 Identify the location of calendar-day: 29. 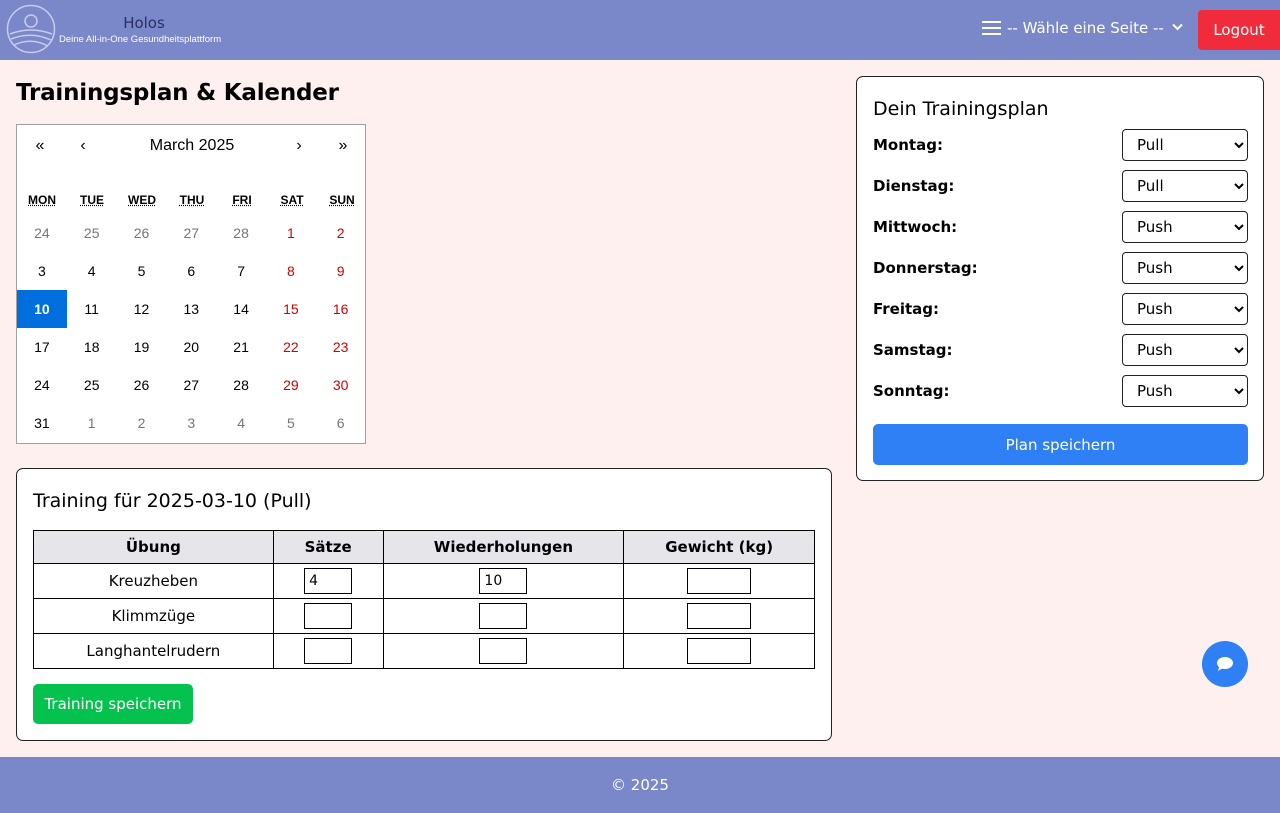
(291, 385).